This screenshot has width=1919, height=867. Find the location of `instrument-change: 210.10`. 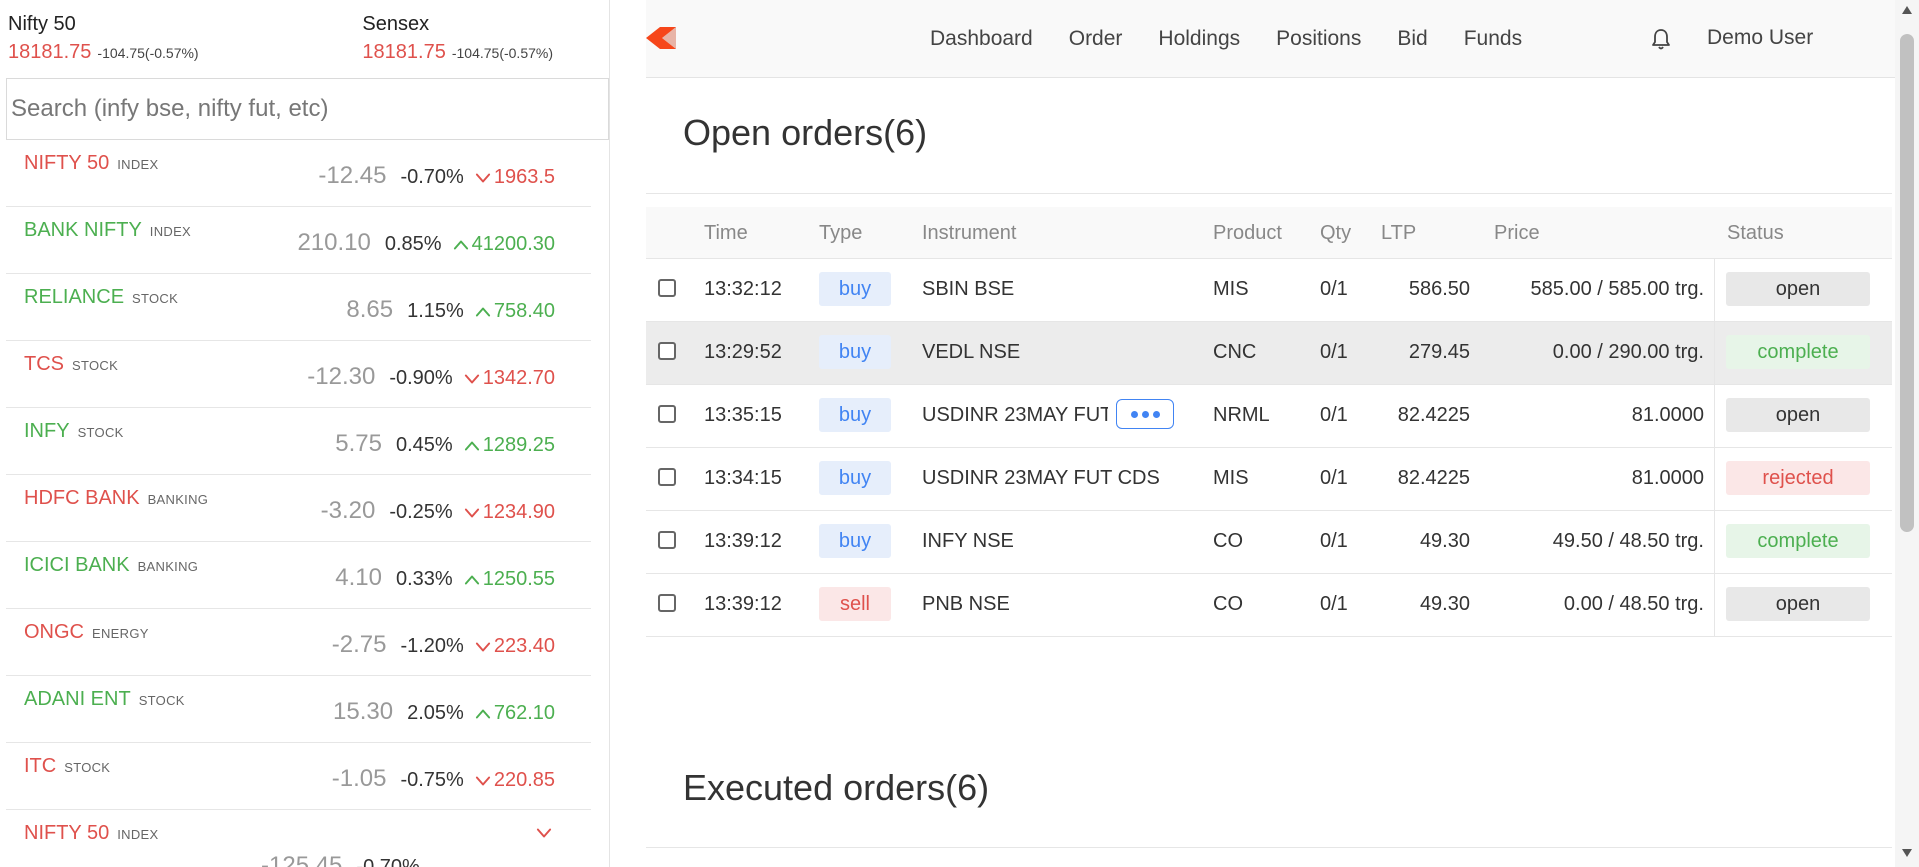

instrument-change: 210.10 is located at coordinates (334, 242).